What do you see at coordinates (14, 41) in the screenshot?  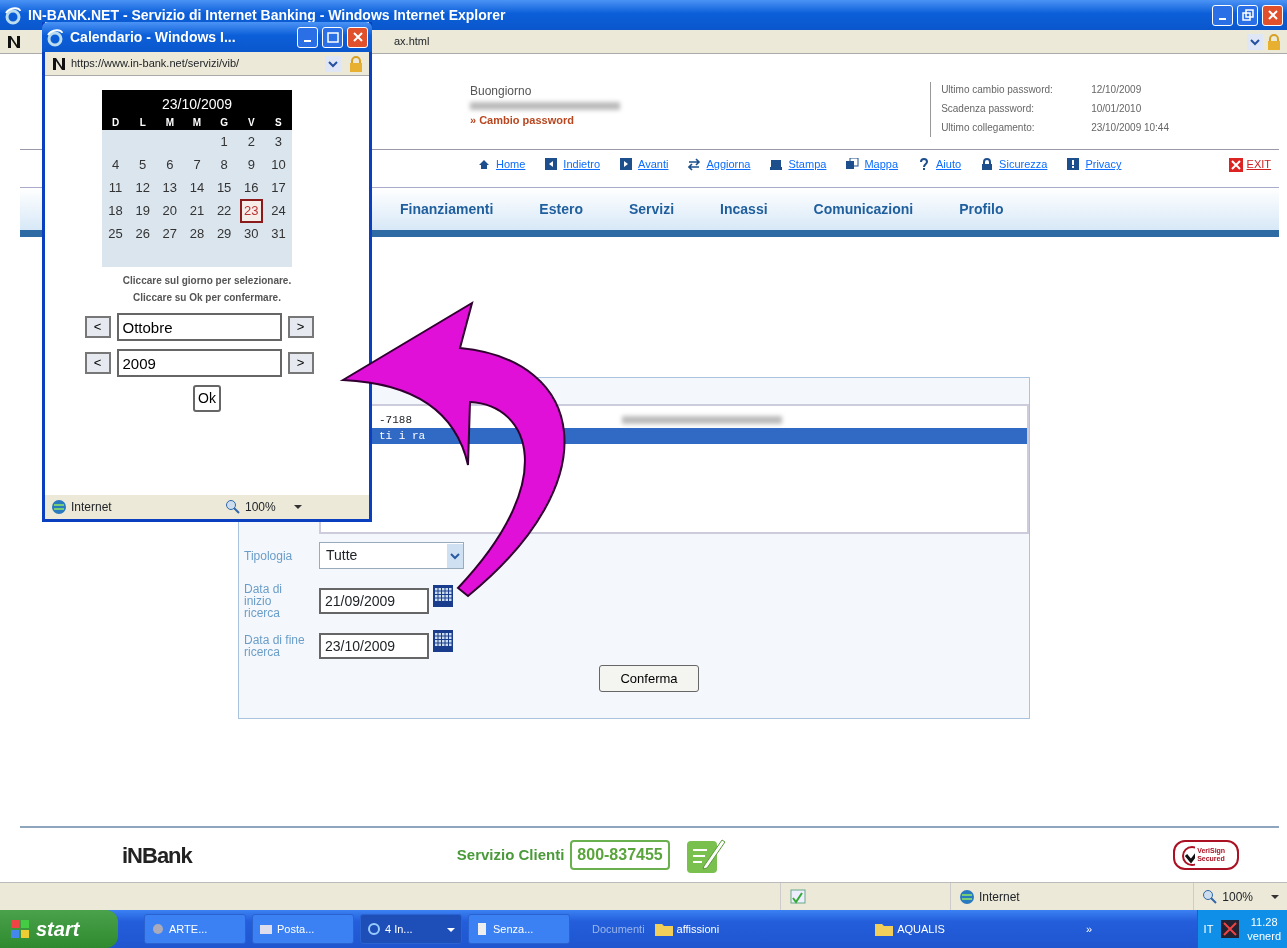 I see `site-logo-icon` at bounding box center [14, 41].